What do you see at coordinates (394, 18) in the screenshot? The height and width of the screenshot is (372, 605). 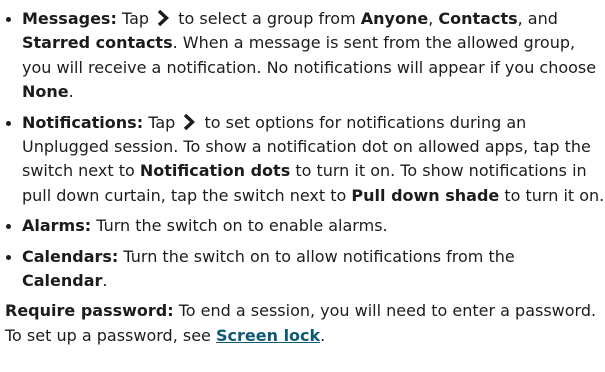 I see `option-anyone: Anyone` at bounding box center [394, 18].